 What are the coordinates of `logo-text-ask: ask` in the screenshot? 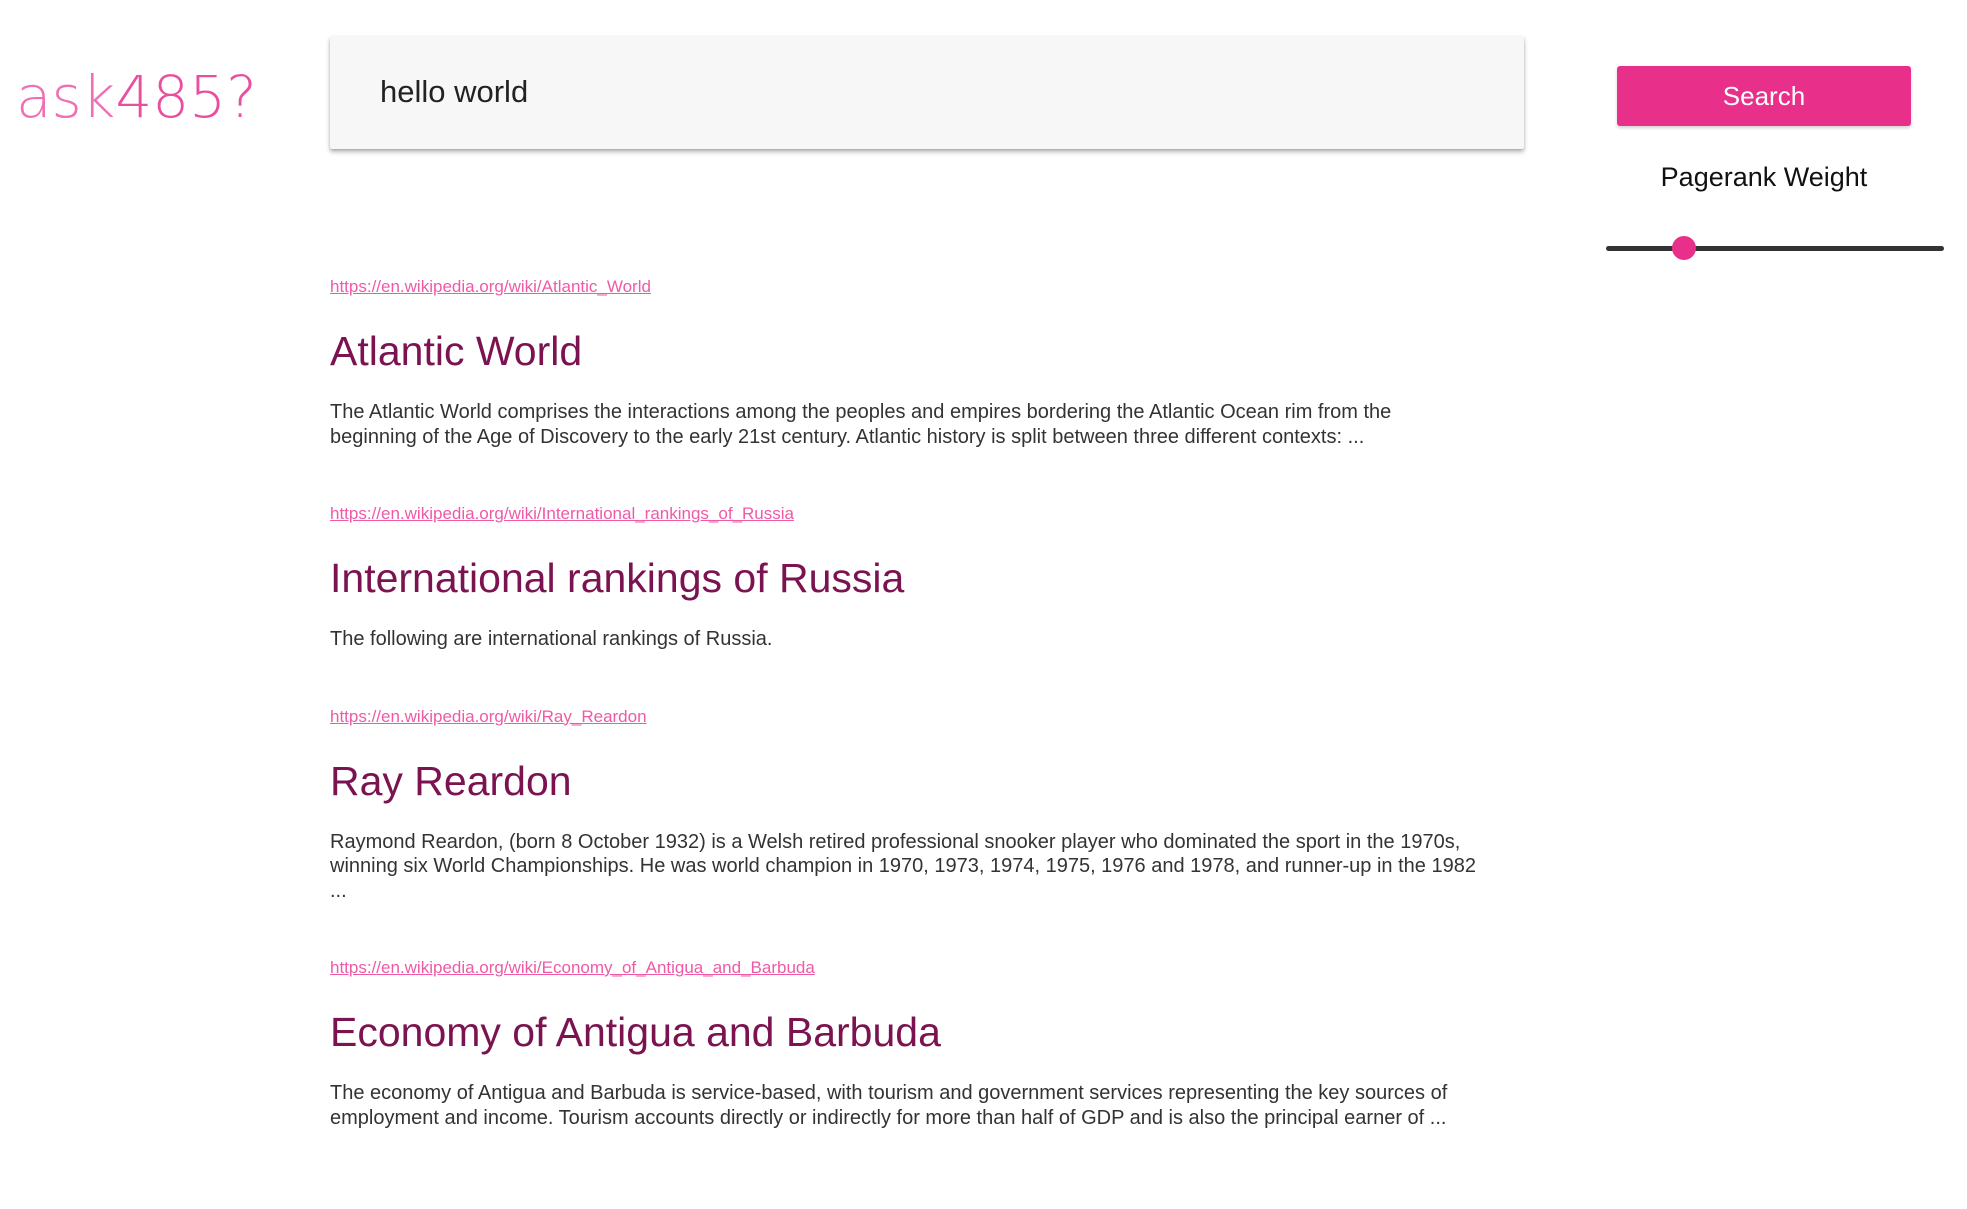 It's located at (66, 97).